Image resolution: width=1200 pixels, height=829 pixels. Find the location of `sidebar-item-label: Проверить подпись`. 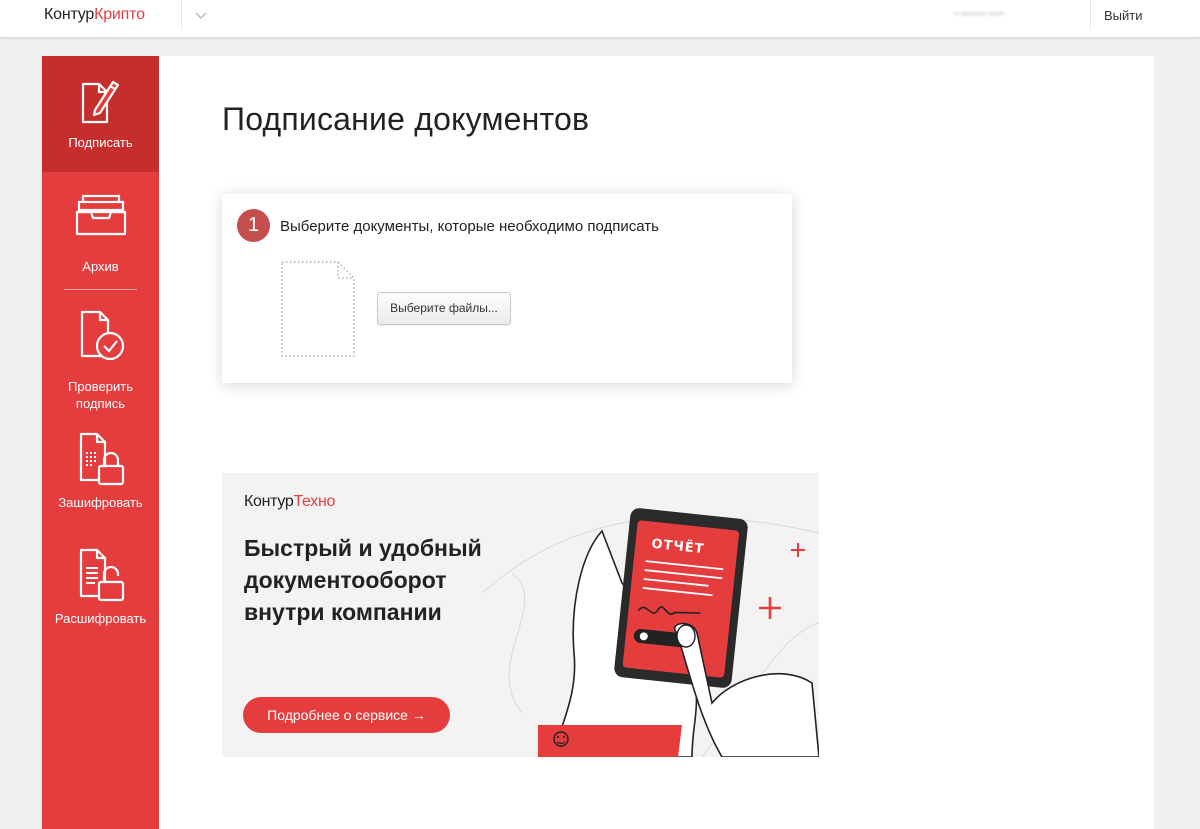

sidebar-item-label: Проверить подпись is located at coordinates (100, 395).